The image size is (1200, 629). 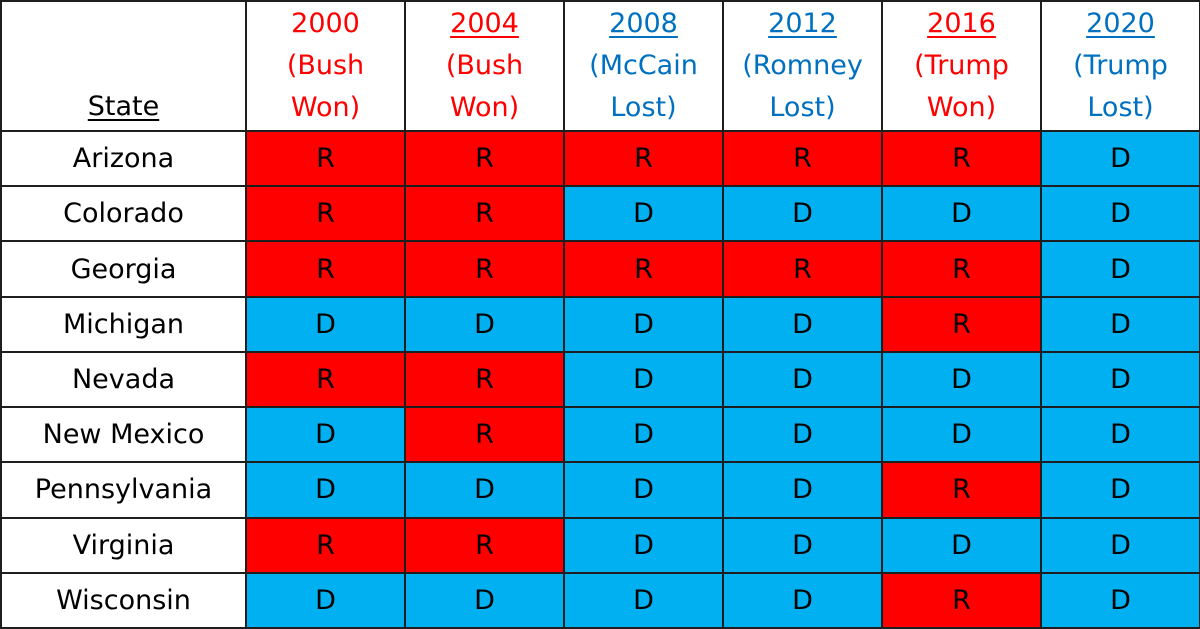 I want to click on year-label: 2020, so click(x=1120, y=23).